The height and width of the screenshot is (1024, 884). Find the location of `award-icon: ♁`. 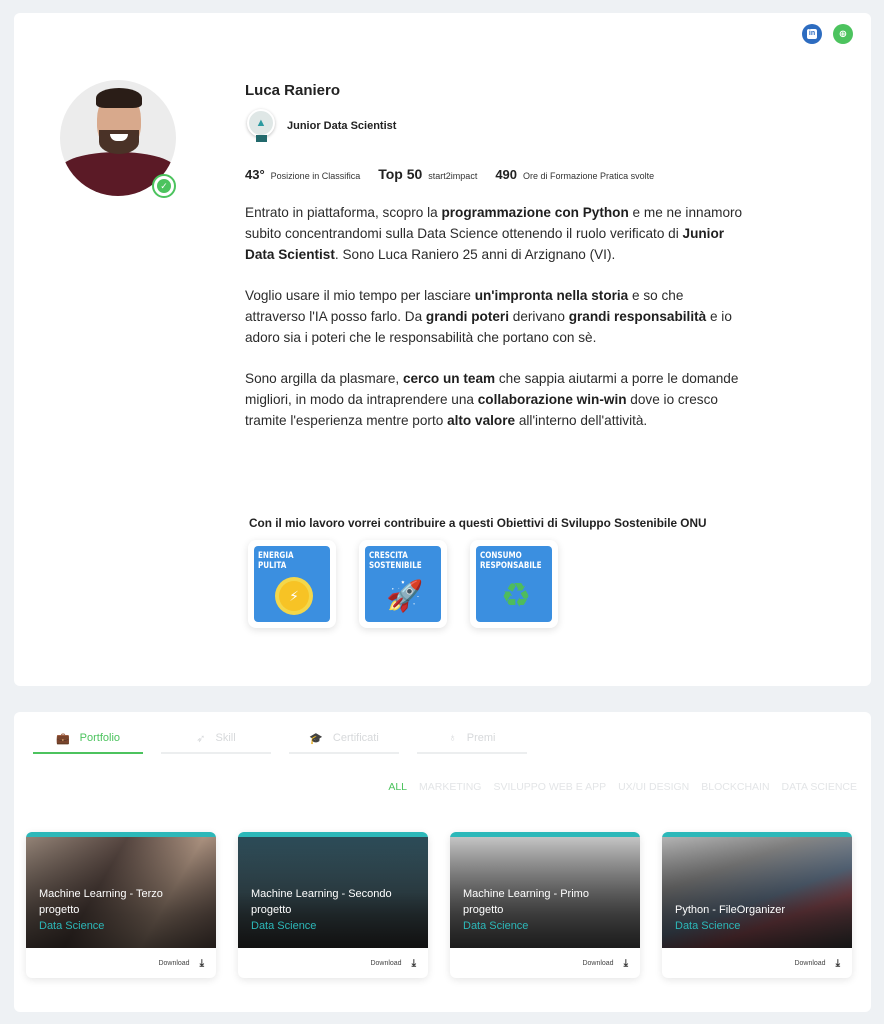

award-icon: ♁ is located at coordinates (452, 738).